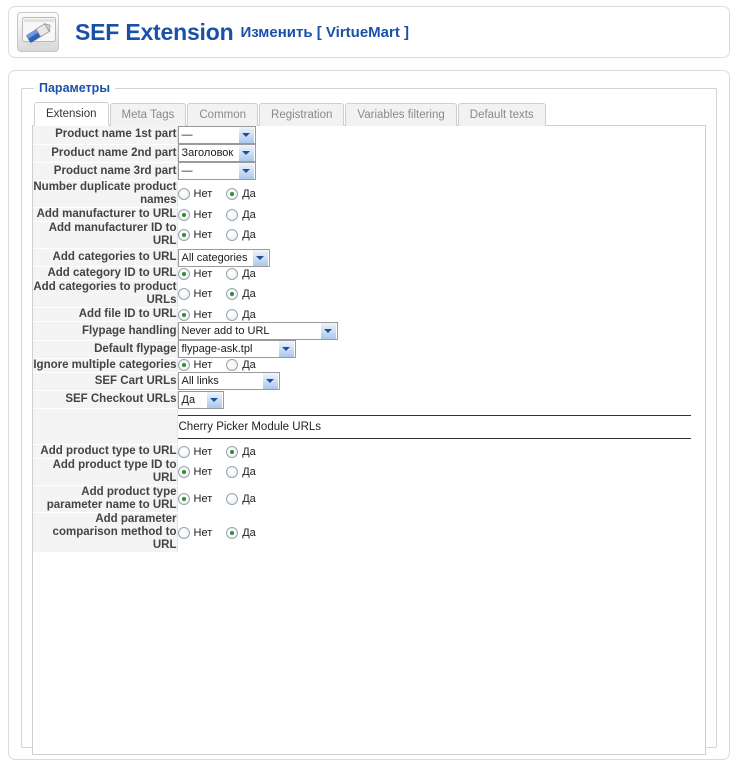 This screenshot has height=765, width=738. What do you see at coordinates (369, 172) in the screenshot?
I see `param-row: Product name 3rd part —` at bounding box center [369, 172].